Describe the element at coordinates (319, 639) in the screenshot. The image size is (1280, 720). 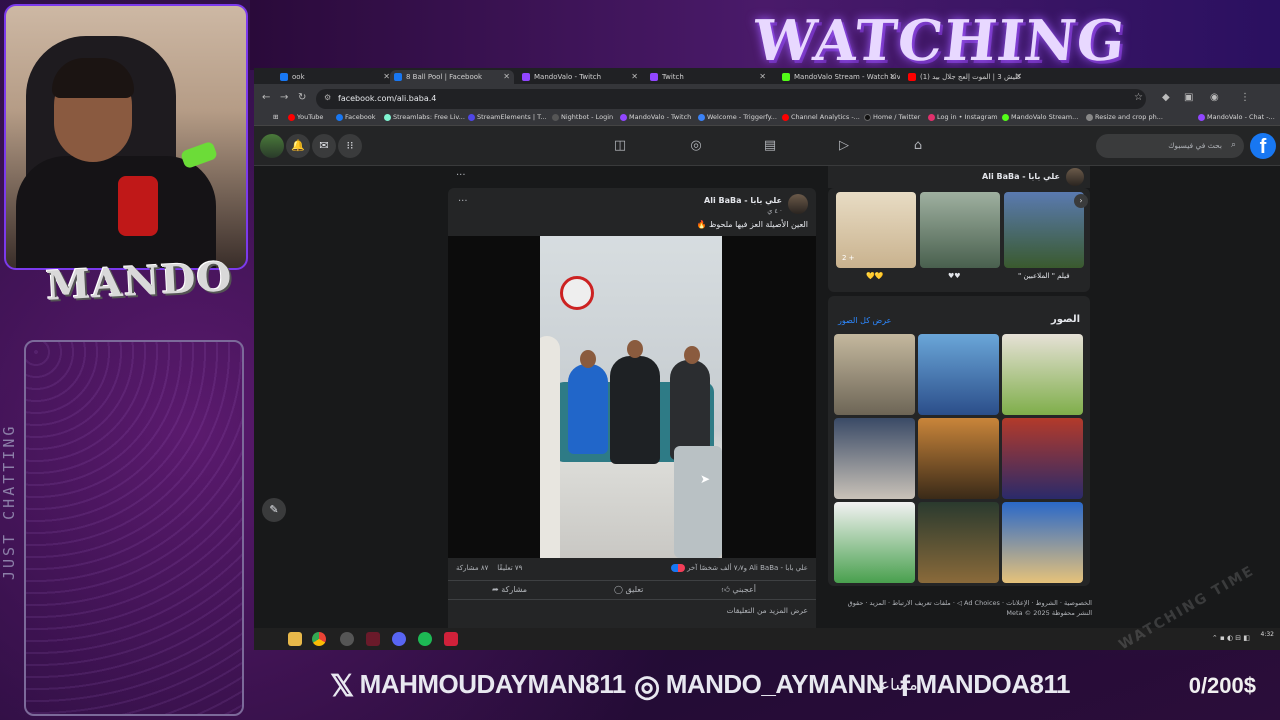
I see `chrome-icon` at that location.